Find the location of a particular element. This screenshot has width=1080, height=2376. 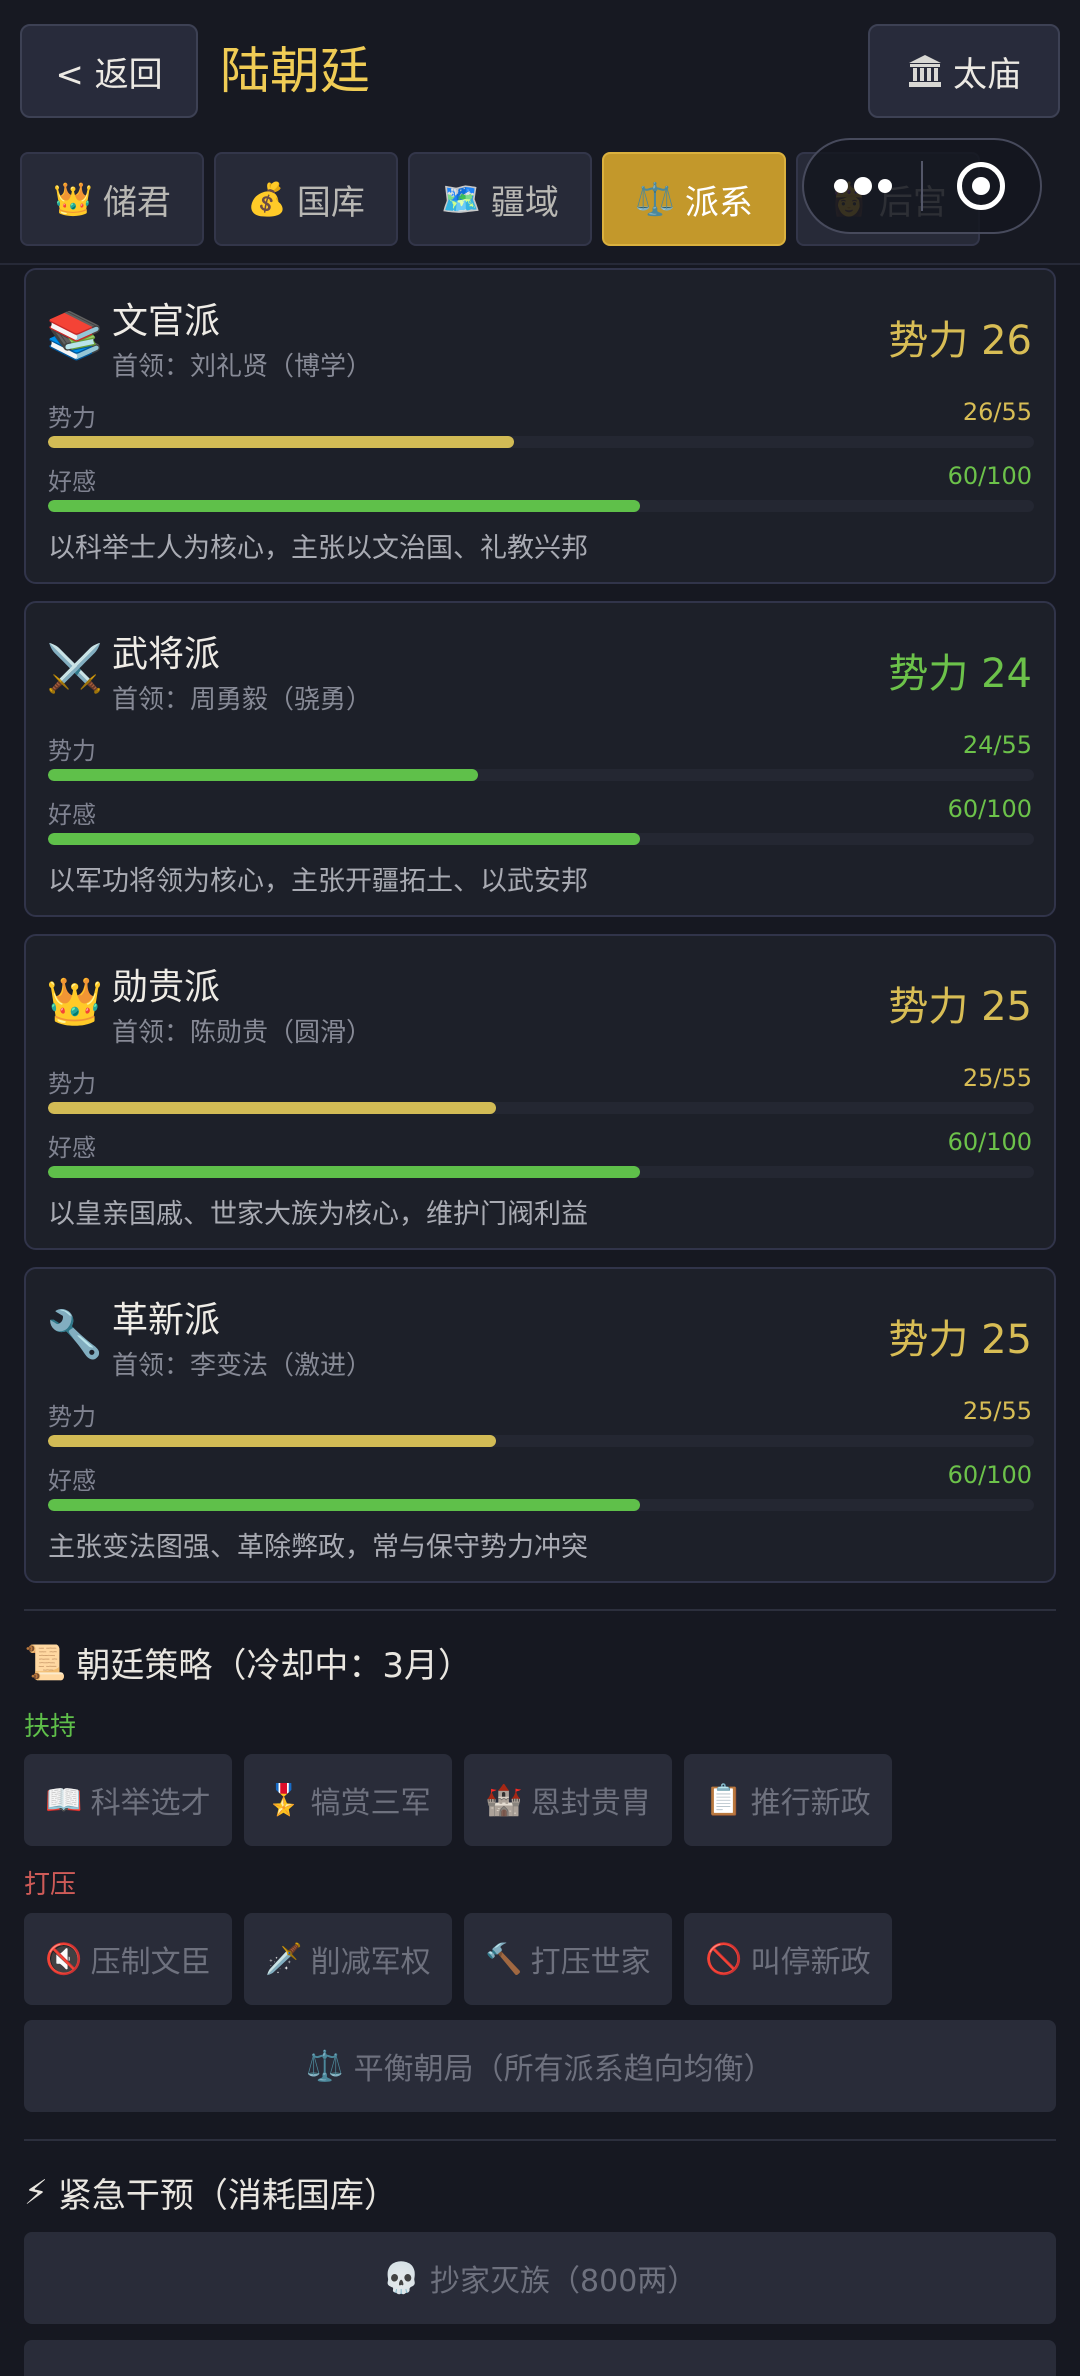

suppress-buttons: 🔇 压制文臣 🗡️ 削减军权 🔨 打压世家 🚫 叫停新政 is located at coordinates (458, 1959).